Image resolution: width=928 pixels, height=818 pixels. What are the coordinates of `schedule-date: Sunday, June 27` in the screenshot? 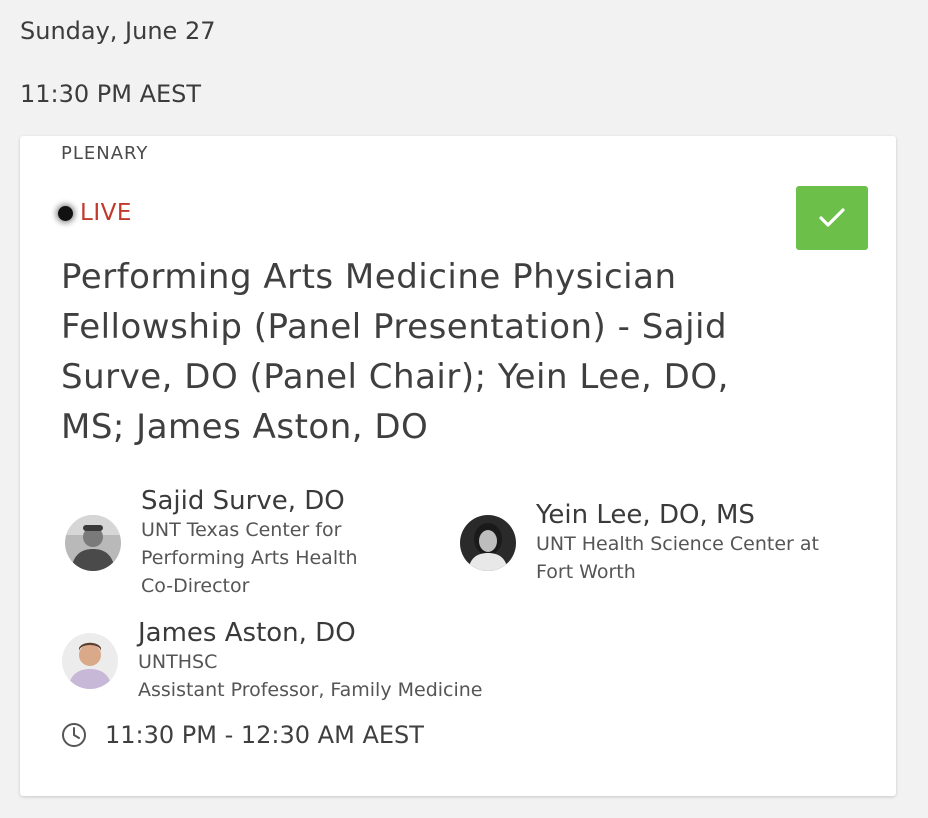 It's located at (118, 31).